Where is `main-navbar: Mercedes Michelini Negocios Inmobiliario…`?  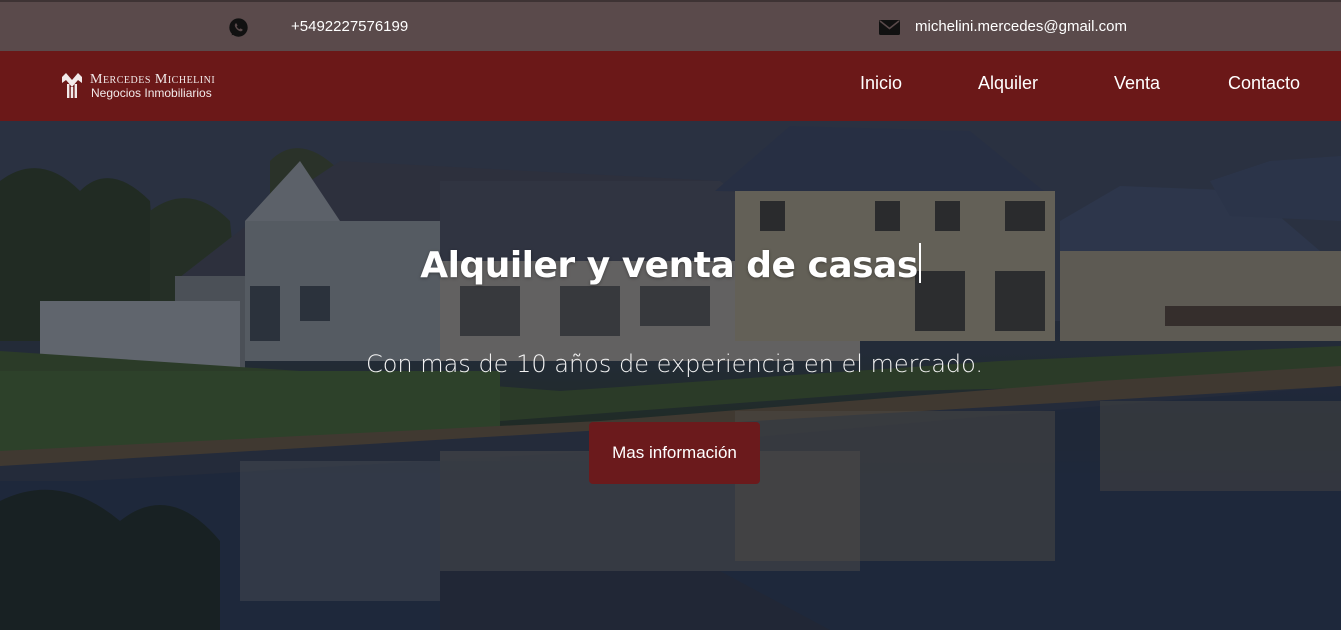
main-navbar: Mercedes Michelini Negocios Inmobiliario… is located at coordinates (670, 86).